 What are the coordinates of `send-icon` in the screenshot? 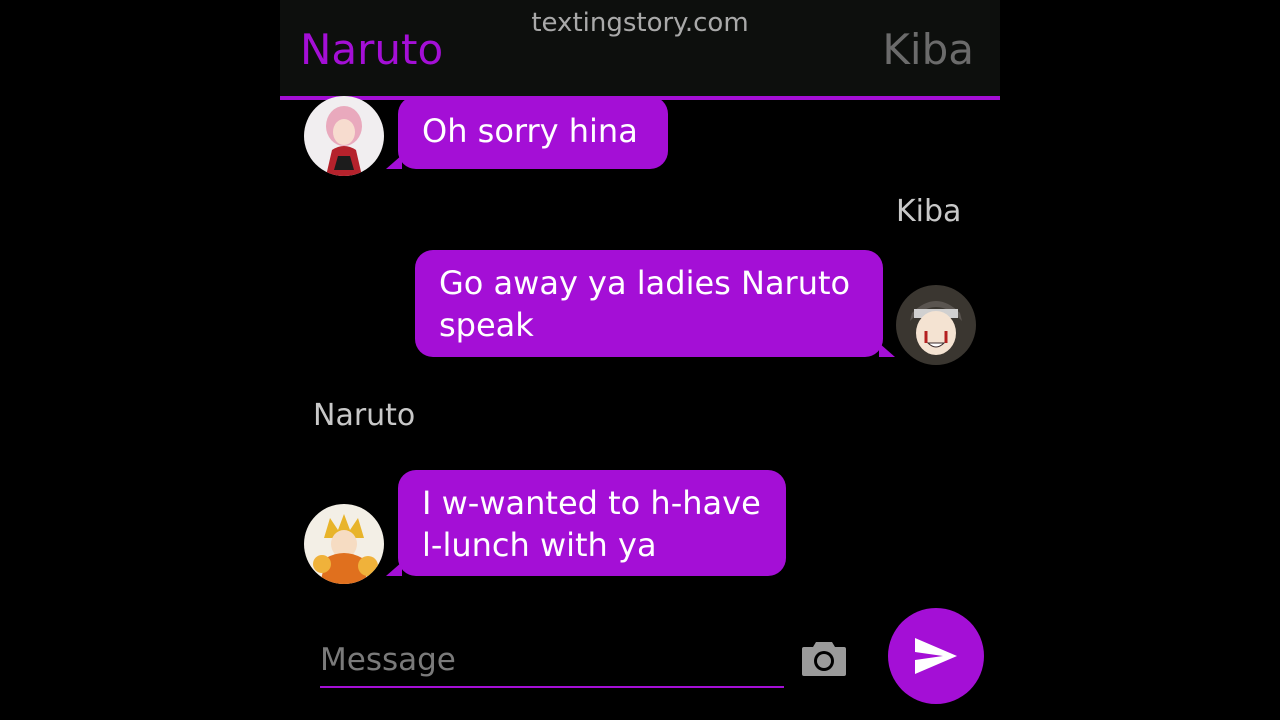 It's located at (936, 656).